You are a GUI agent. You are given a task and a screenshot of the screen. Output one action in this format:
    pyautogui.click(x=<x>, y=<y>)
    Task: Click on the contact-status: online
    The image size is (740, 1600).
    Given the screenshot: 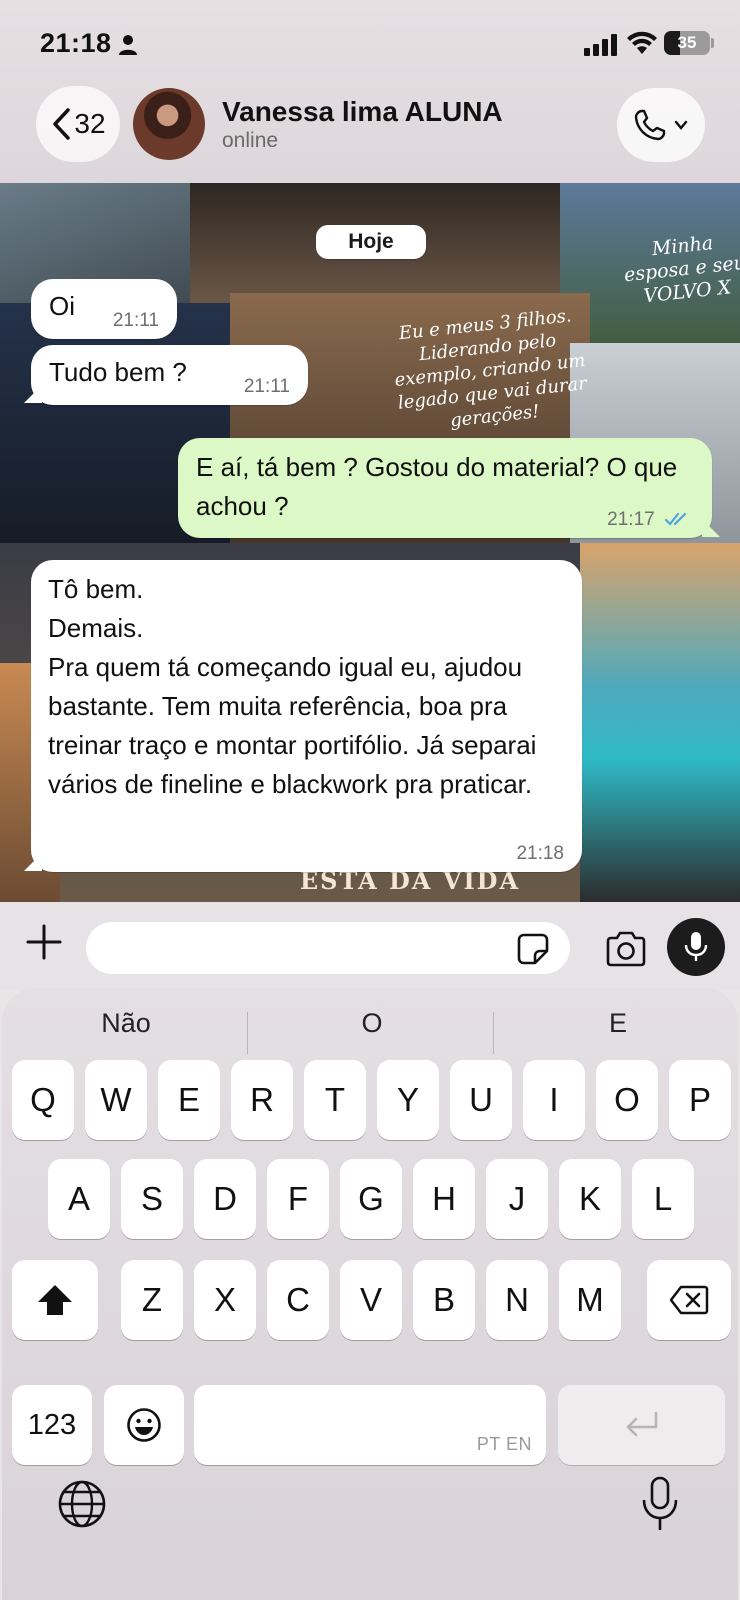 What is the action you would take?
    pyautogui.click(x=250, y=140)
    